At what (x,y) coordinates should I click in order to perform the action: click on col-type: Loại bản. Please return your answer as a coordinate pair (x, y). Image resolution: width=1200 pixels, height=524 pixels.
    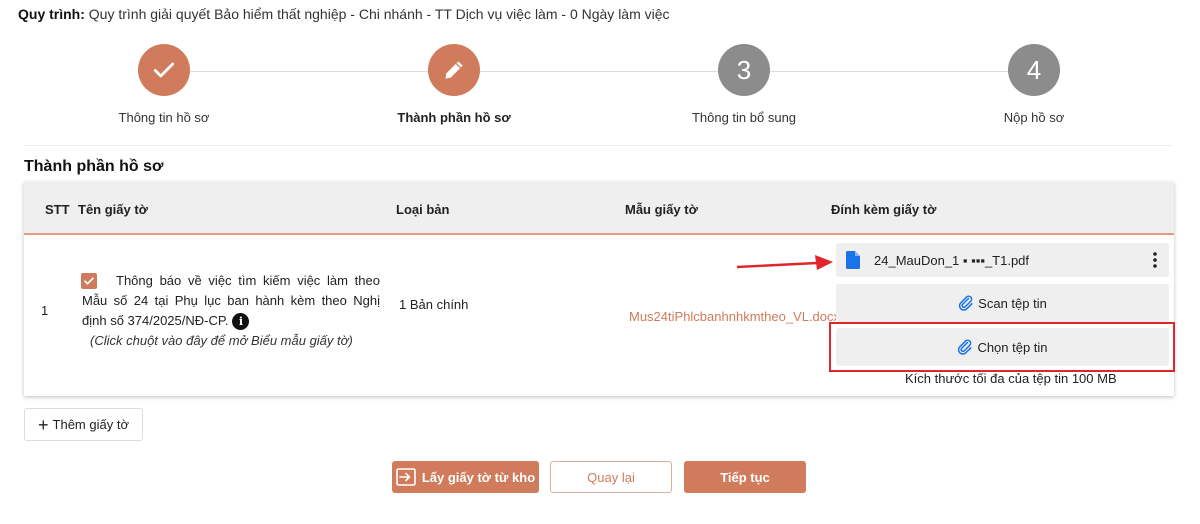
    Looking at the image, I should click on (423, 209).